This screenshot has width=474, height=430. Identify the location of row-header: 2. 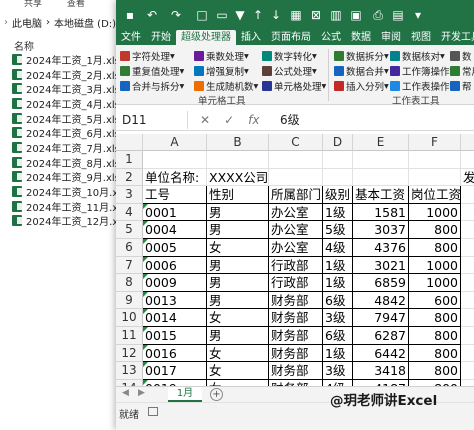
(129, 177).